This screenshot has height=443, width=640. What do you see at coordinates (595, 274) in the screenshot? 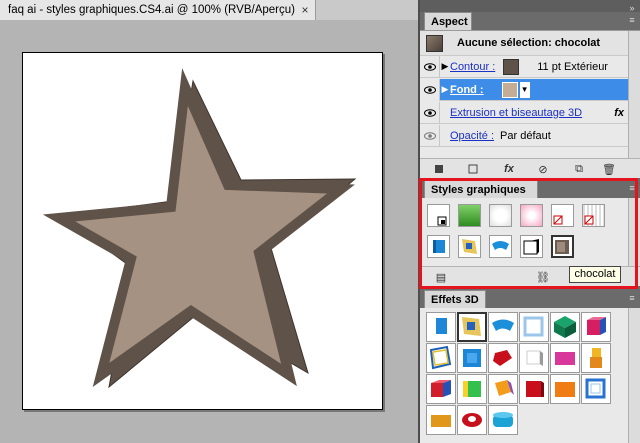
I see `tooltip: chocolat` at bounding box center [595, 274].